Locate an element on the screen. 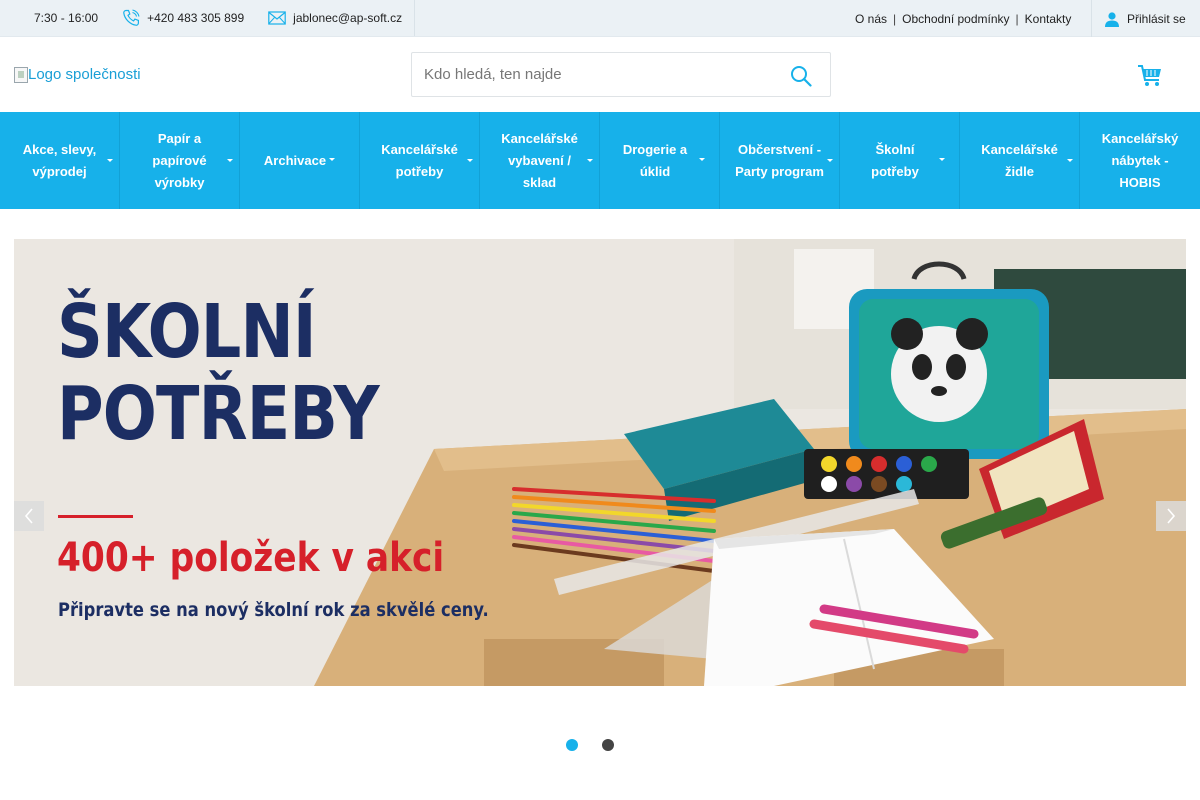 The height and width of the screenshot is (800, 1200). nav-item-school-supplies: Školní potřeby is located at coordinates (900, 160).